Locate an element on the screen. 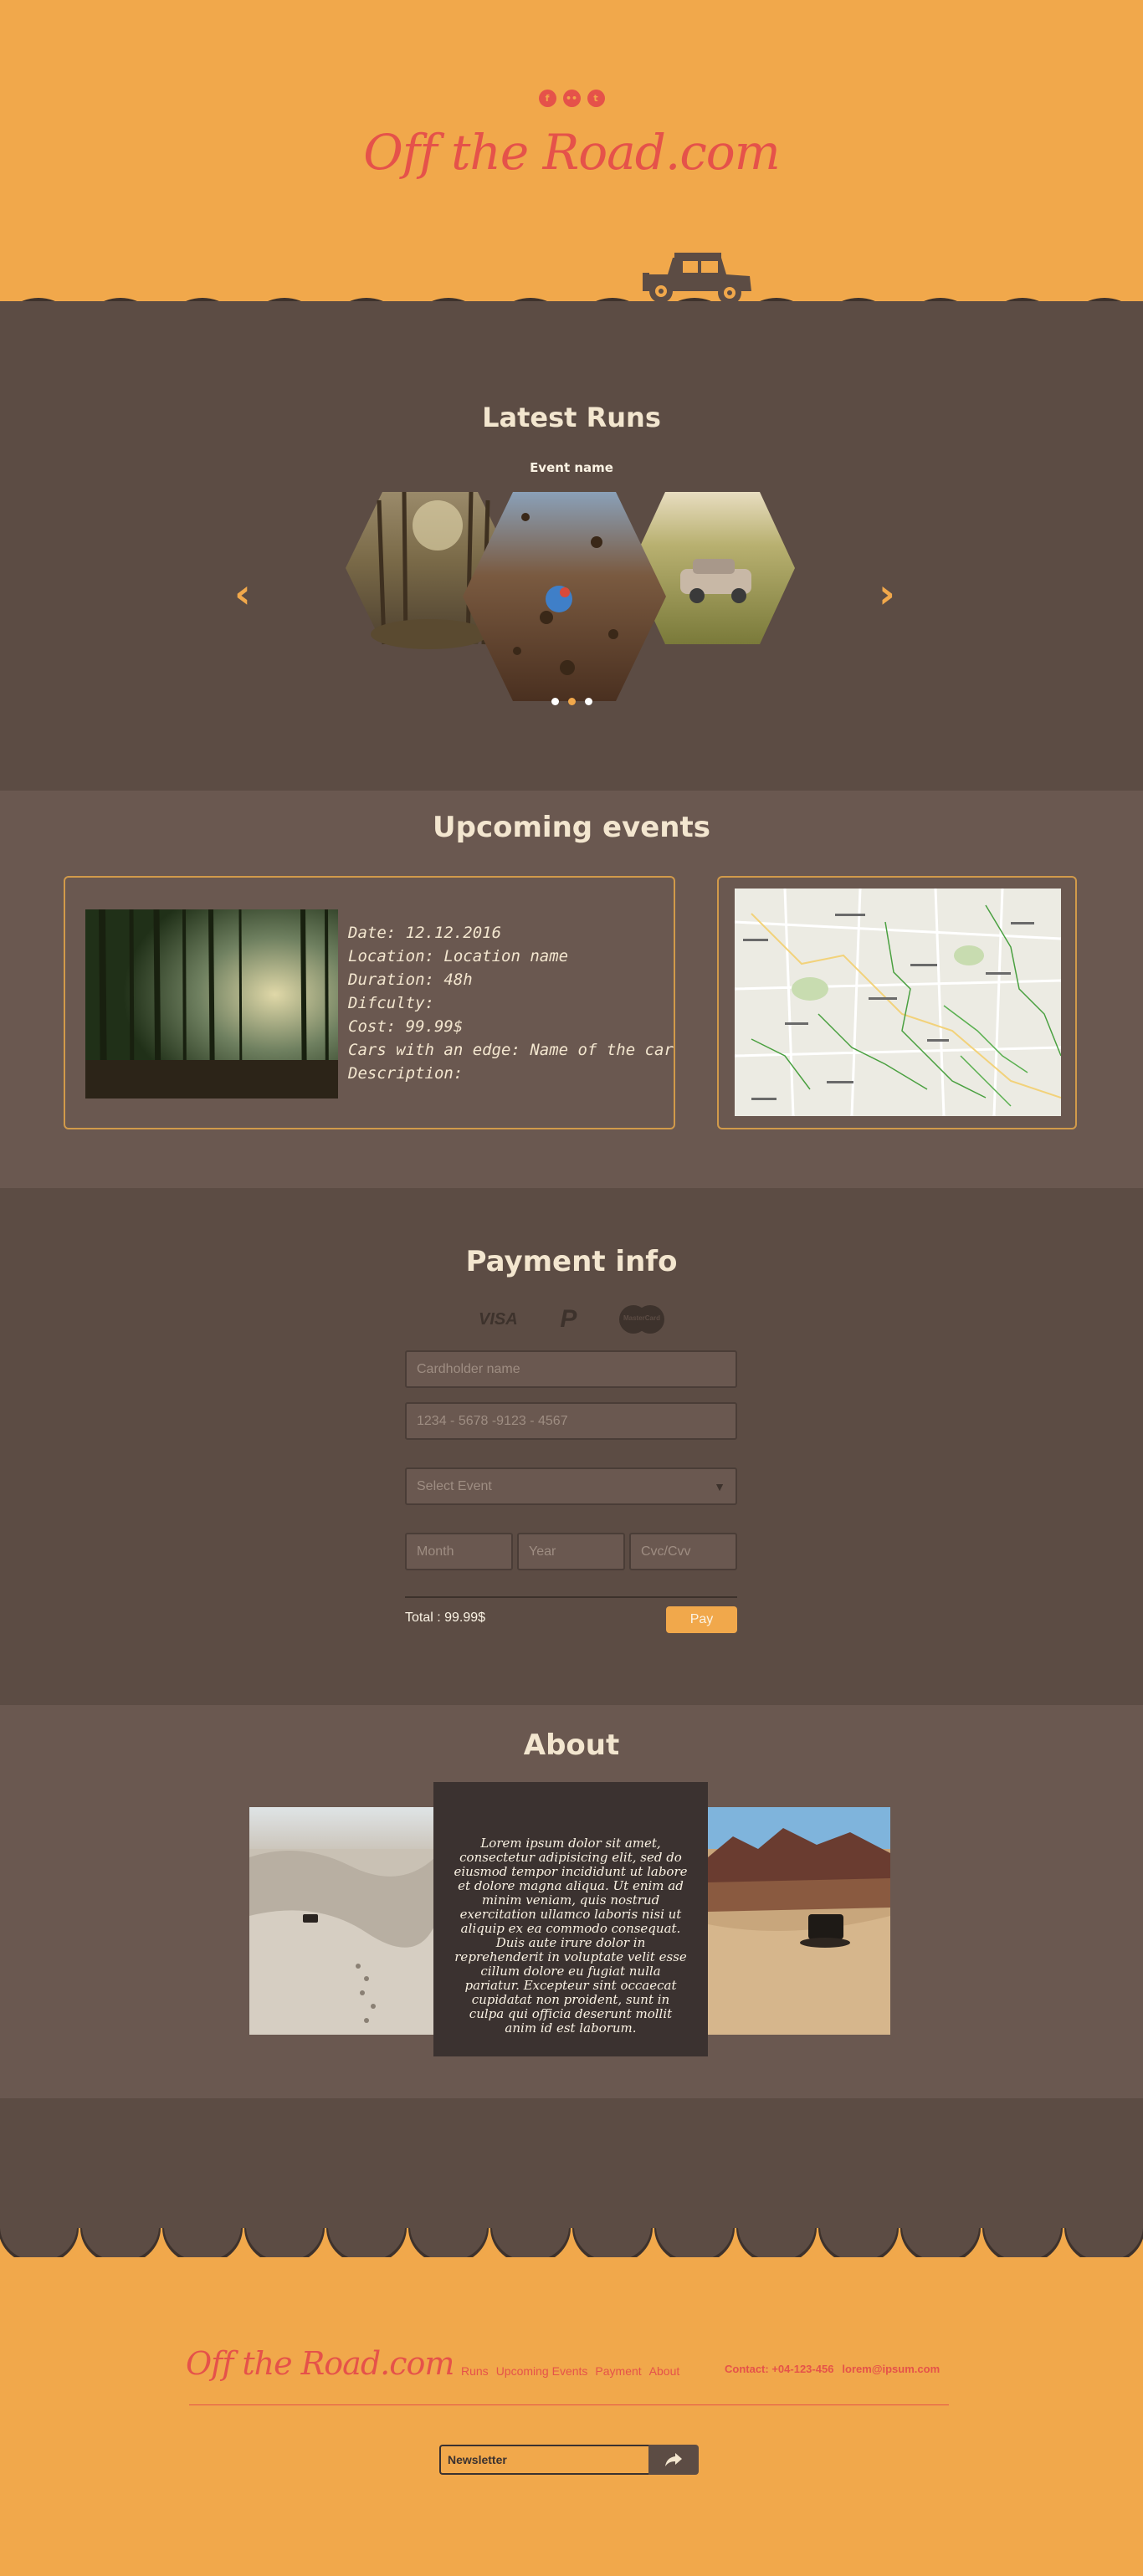 The height and width of the screenshot is (2576, 1143). footer-nav-runs: Runs is located at coordinates (475, 2371).